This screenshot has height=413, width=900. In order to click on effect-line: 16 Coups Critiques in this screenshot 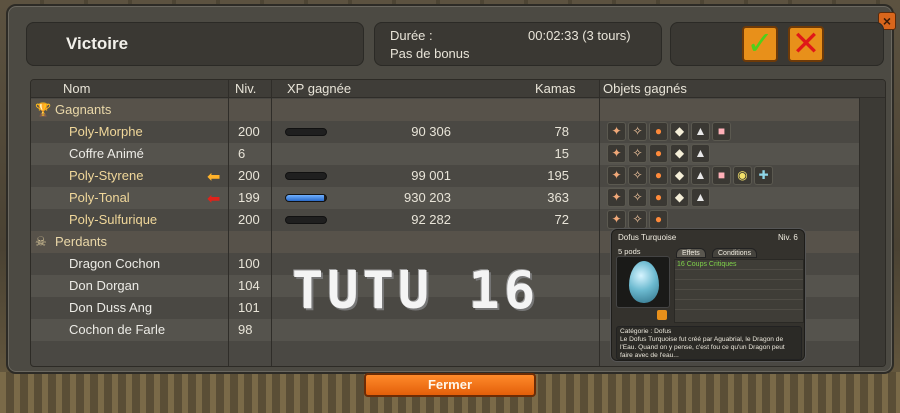, I will do `click(739, 265)`.